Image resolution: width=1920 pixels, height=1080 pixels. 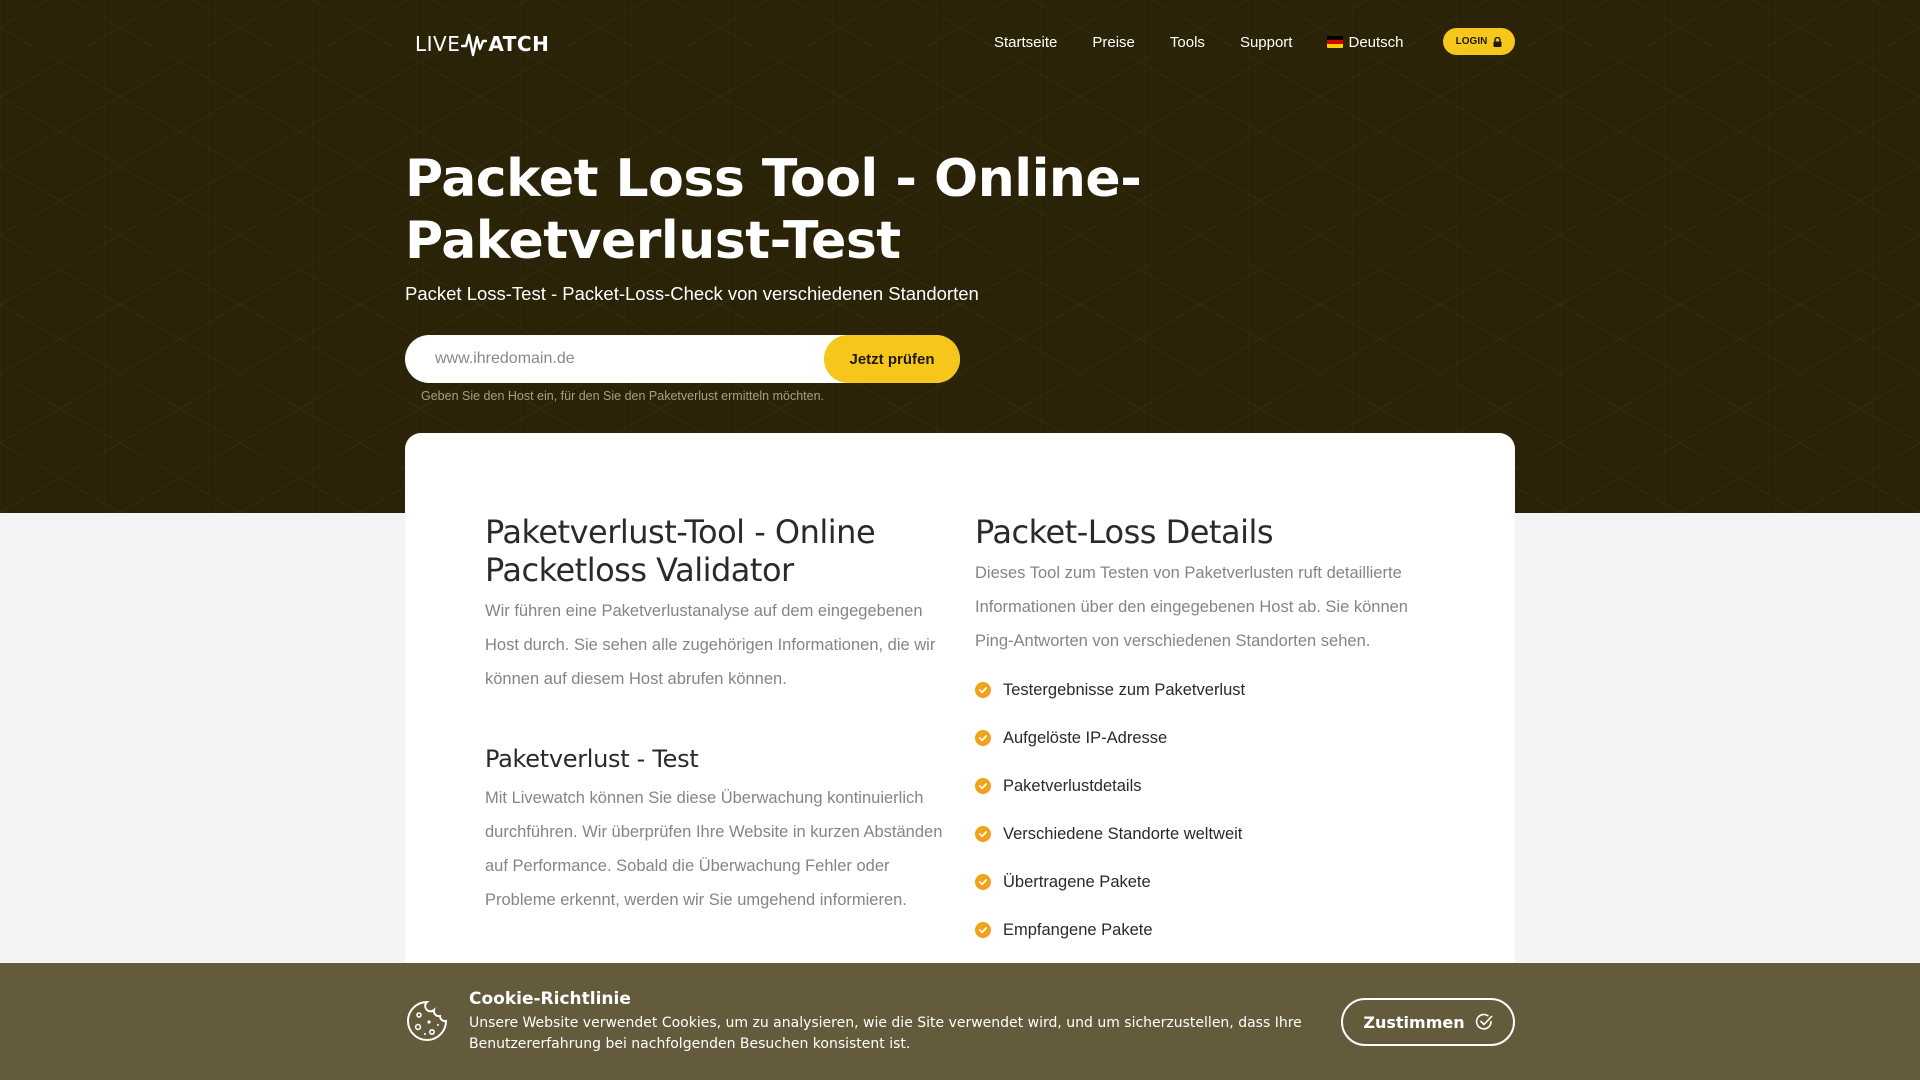 I want to click on nav-support: Support, so click(x=1266, y=42).